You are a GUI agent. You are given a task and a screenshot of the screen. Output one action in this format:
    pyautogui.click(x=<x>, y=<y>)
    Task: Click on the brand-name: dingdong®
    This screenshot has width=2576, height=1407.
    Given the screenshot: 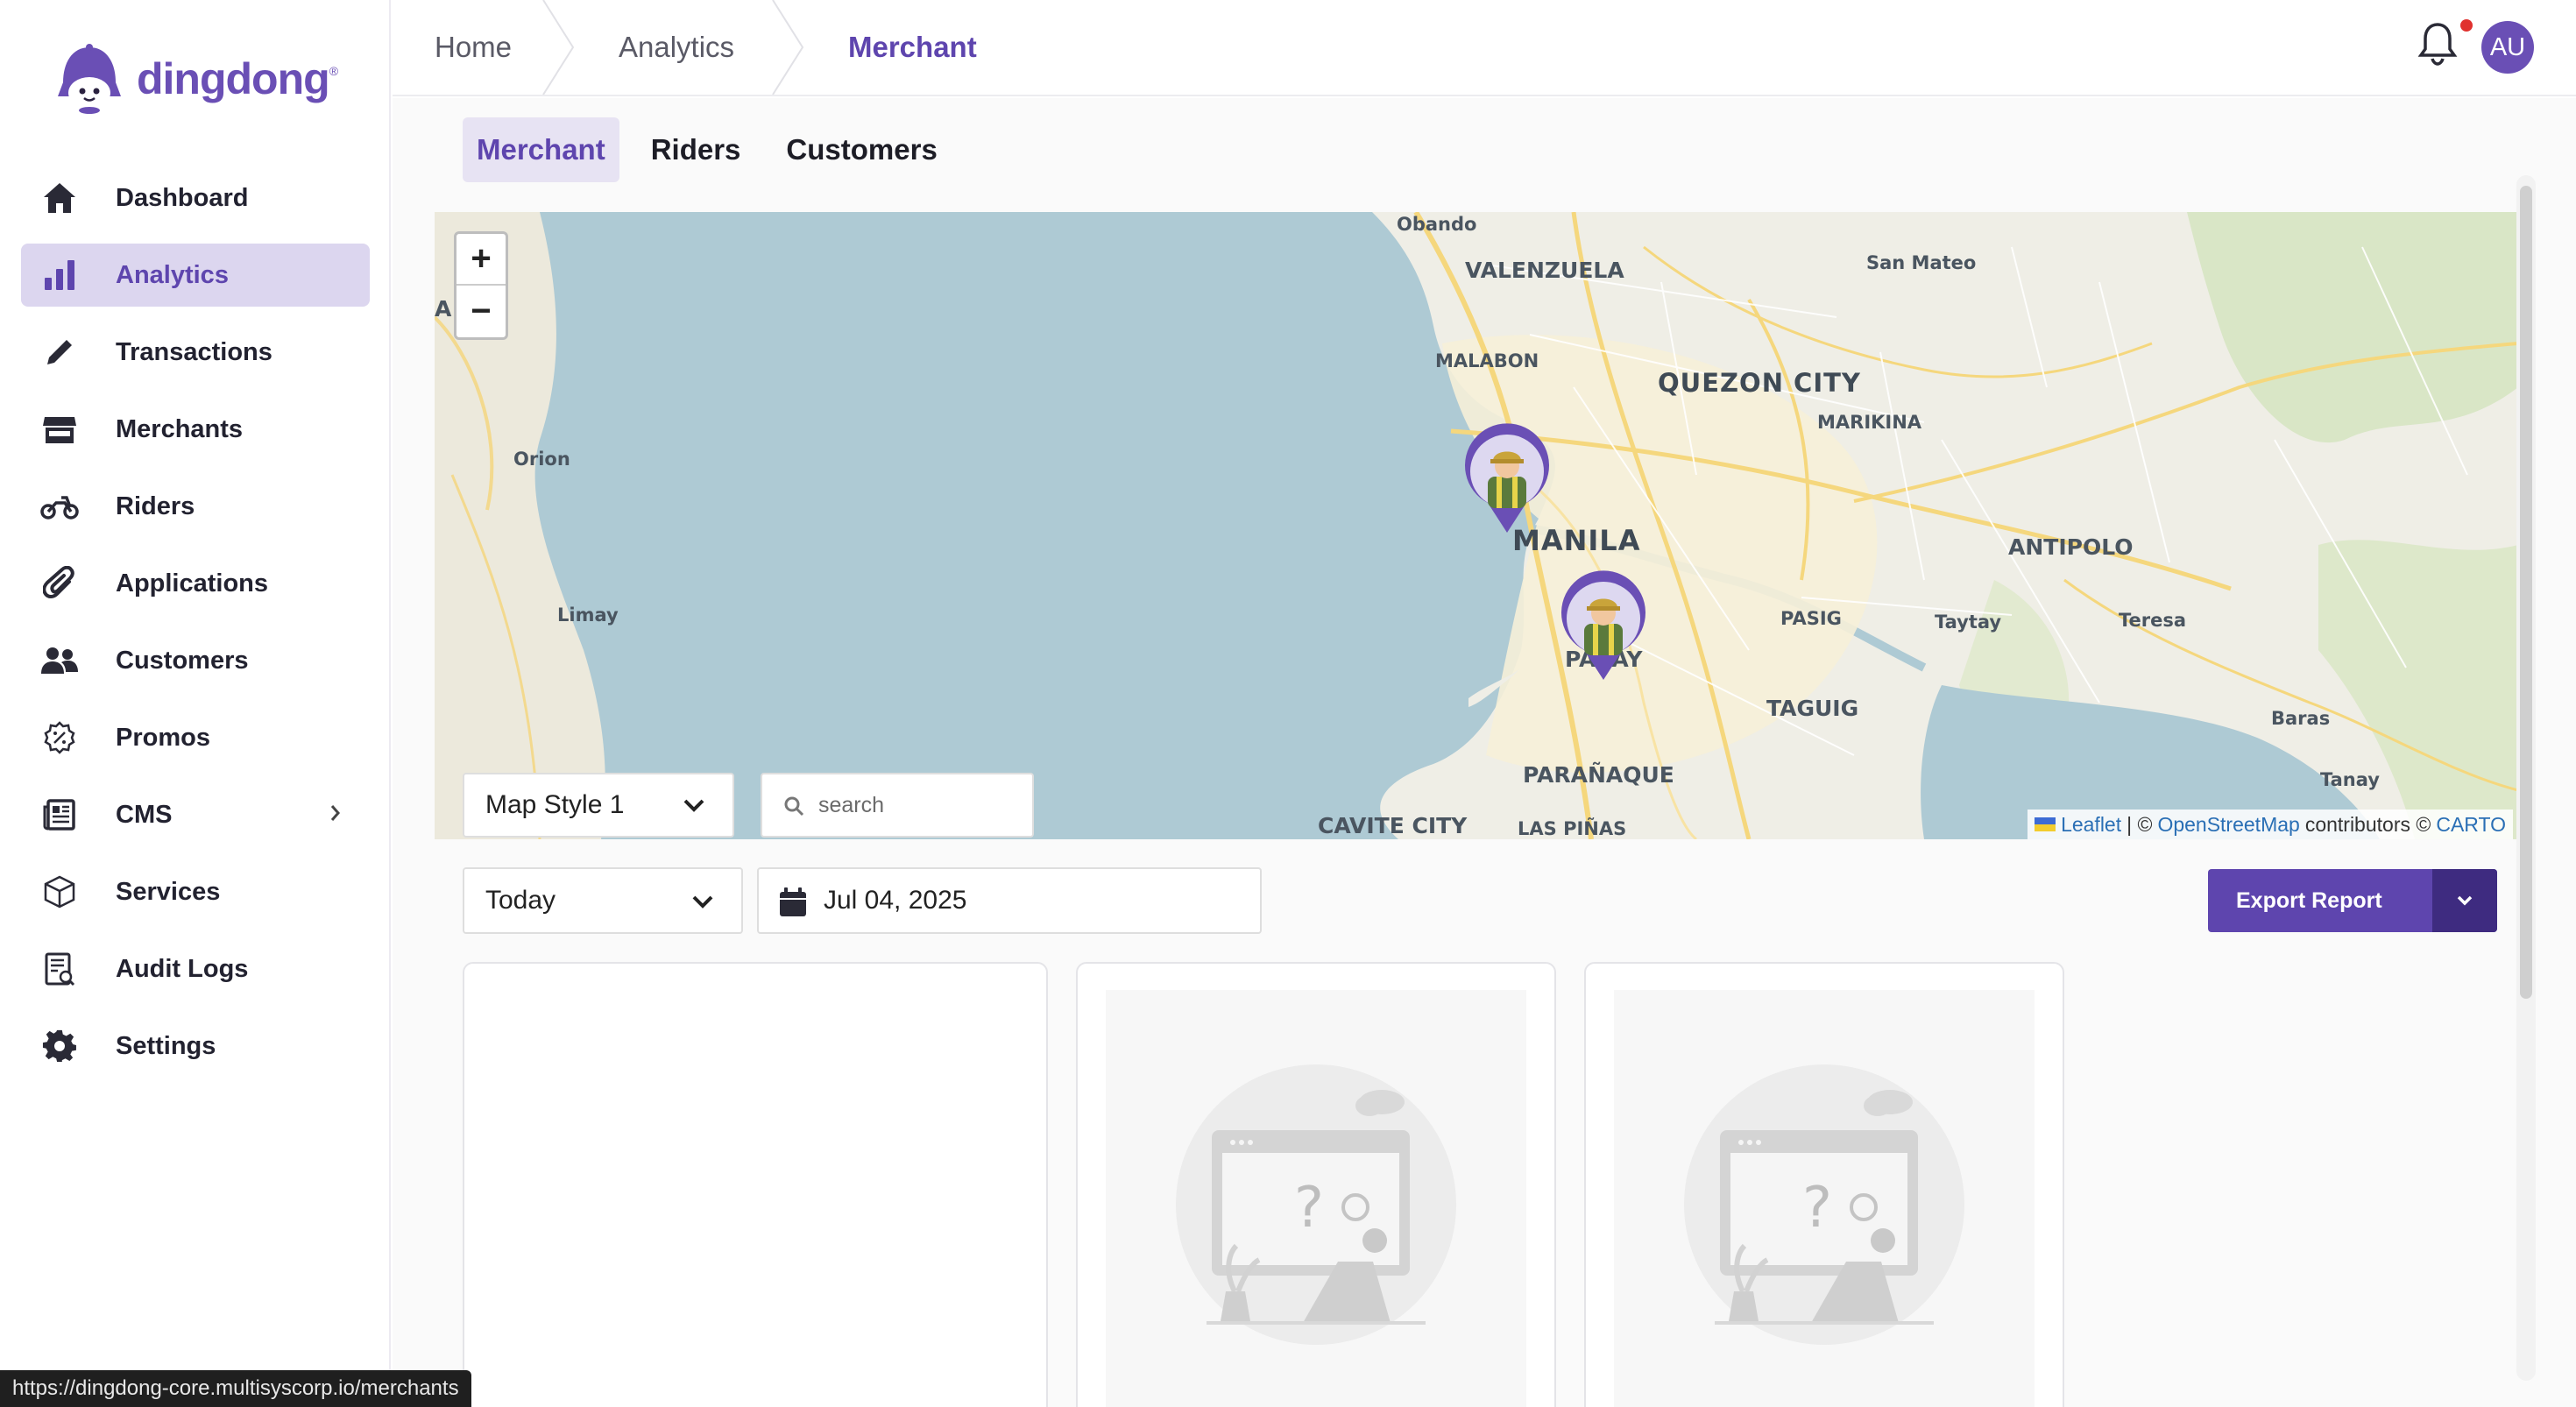 What is the action you would take?
    pyautogui.click(x=237, y=78)
    